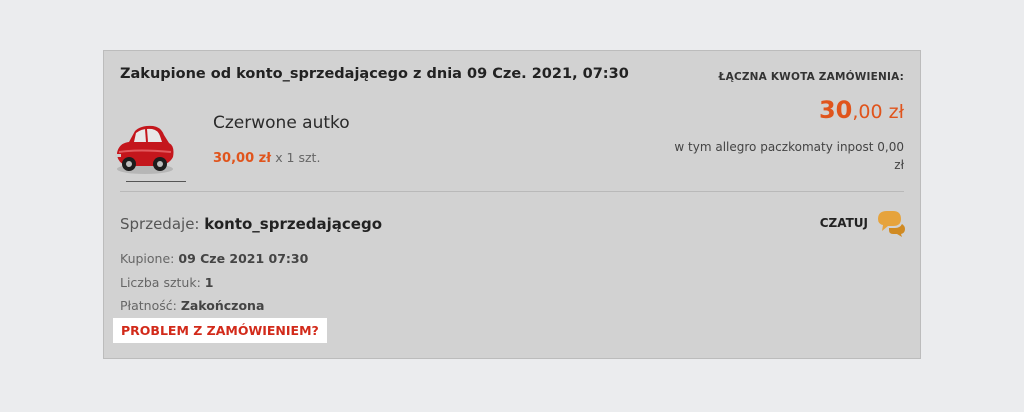 This screenshot has width=1024, height=412. I want to click on chat-bubbles-icon, so click(891, 224).